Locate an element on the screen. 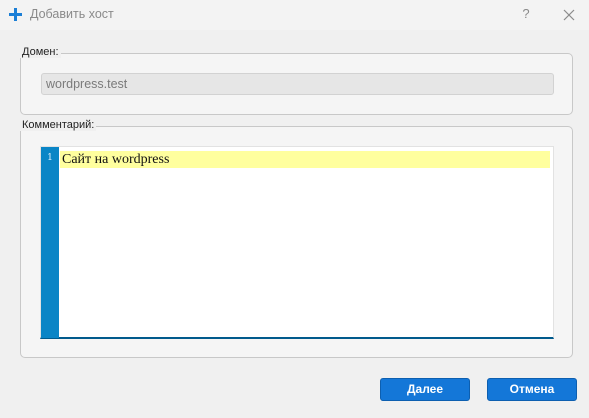 This screenshot has width=589, height=418. close-icon is located at coordinates (569, 15).